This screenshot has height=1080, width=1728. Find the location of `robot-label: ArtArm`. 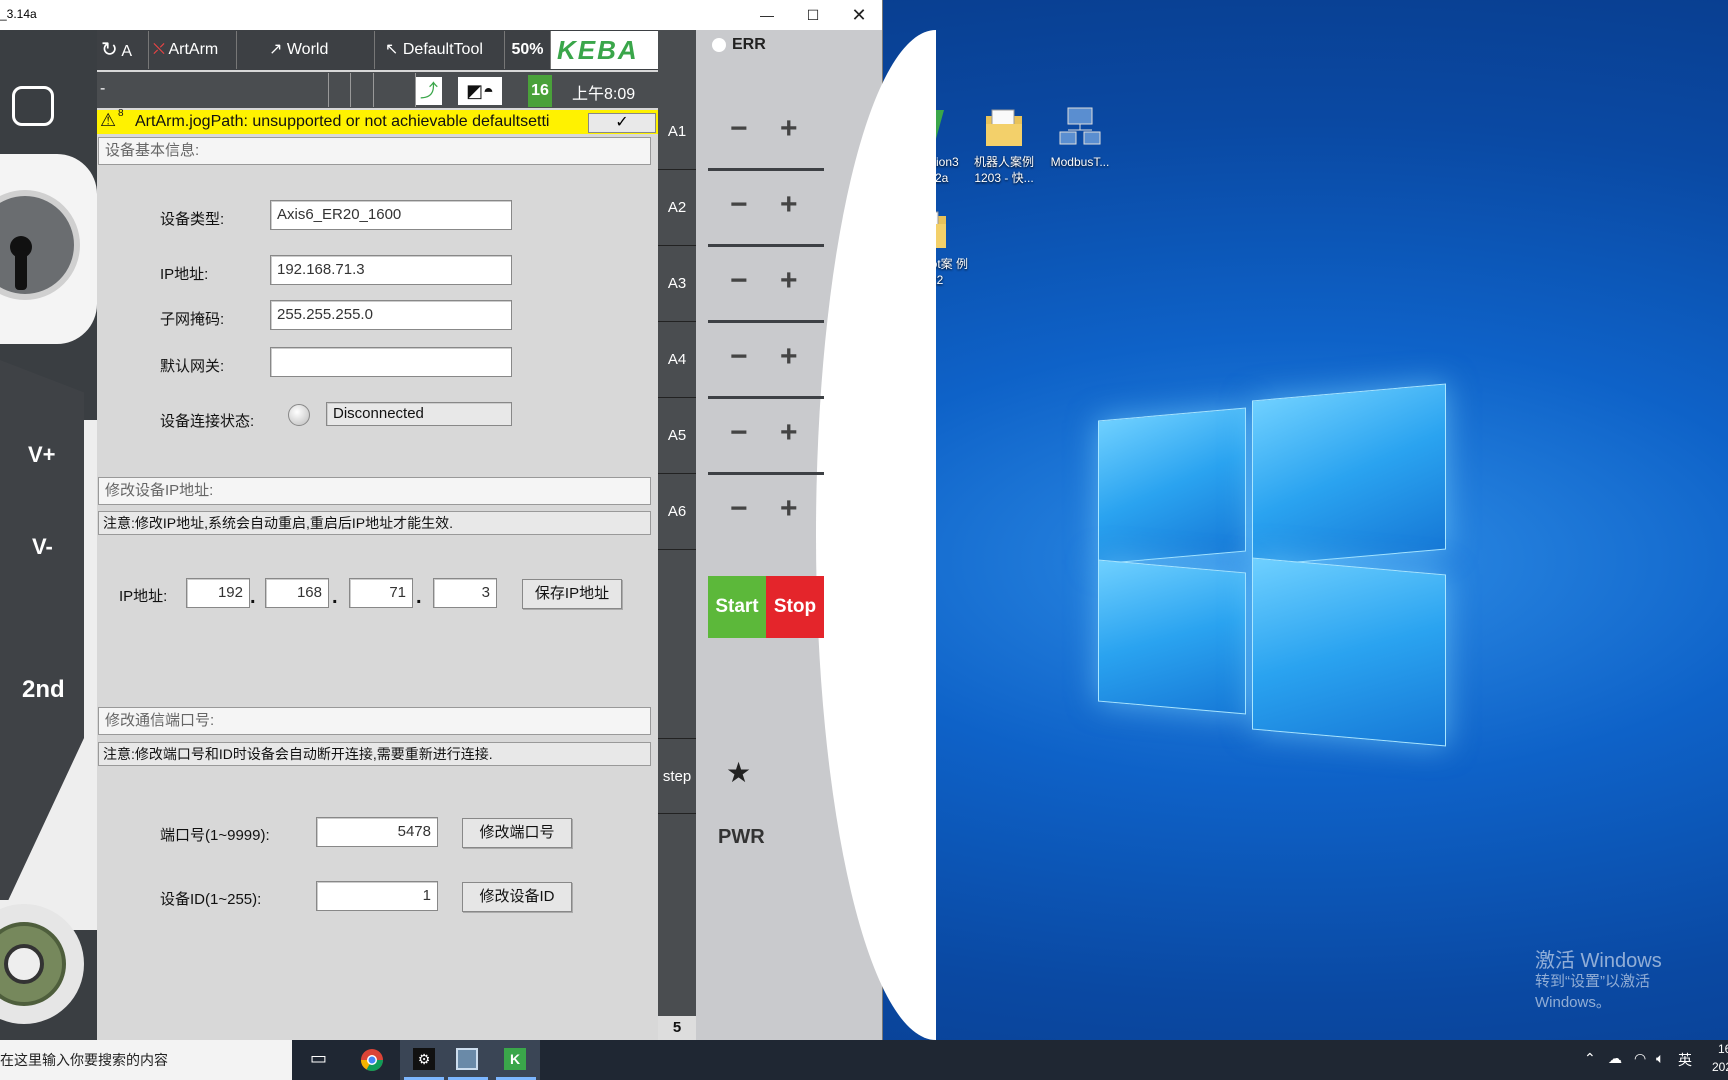

robot-label: ArtArm is located at coordinates (193, 49).